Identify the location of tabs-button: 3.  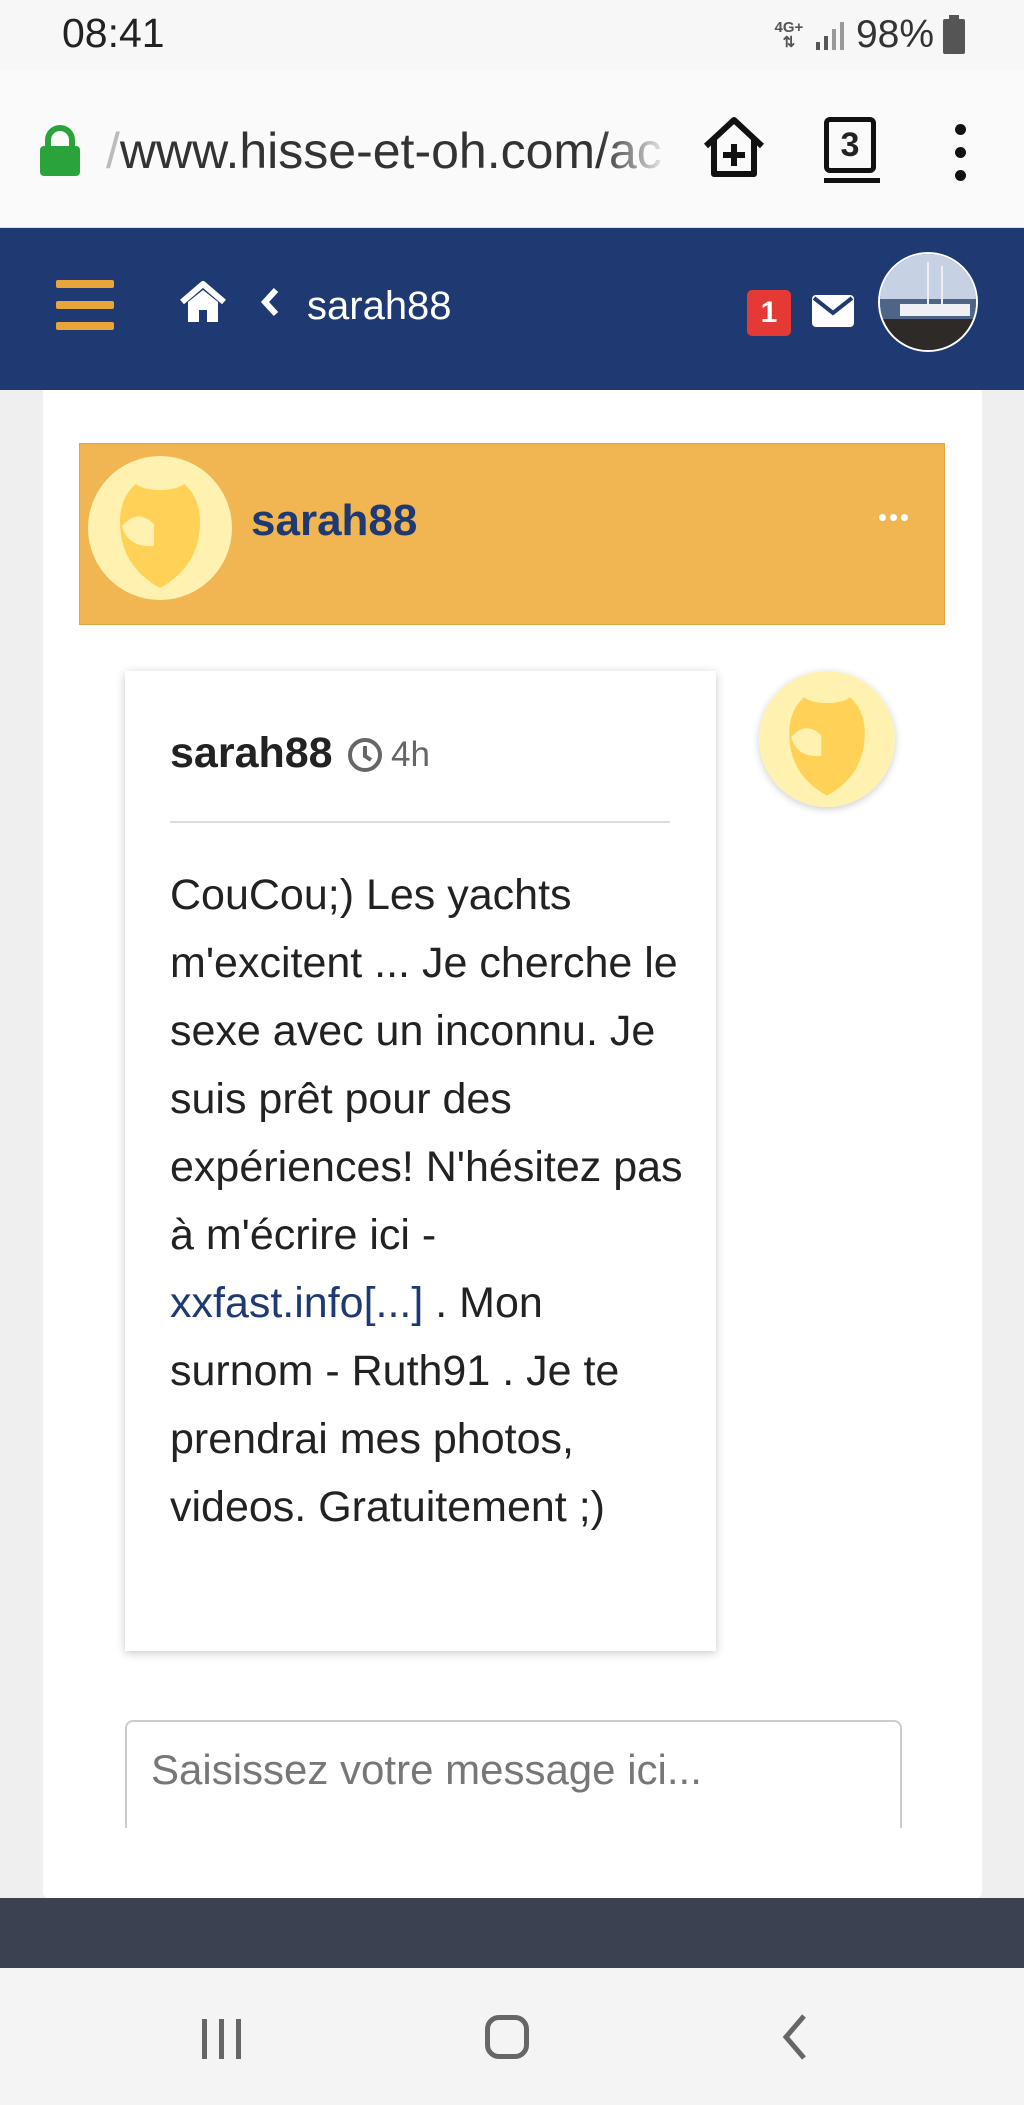
(850, 145).